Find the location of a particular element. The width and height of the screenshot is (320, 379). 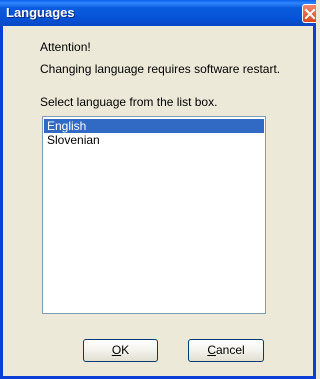

close-icon is located at coordinates (310, 14).